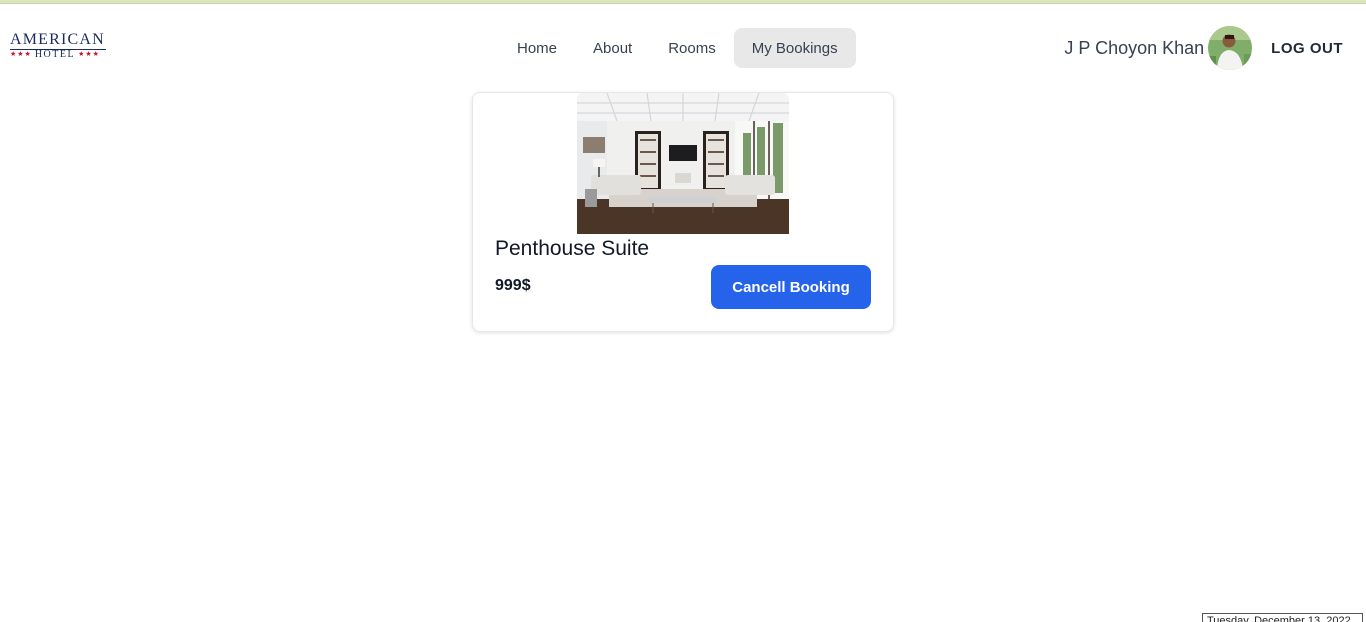 This screenshot has width=1366, height=622. What do you see at coordinates (1282, 617) in the screenshot?
I see `date-tooltip: Tuesday, December 13, 2022` at bounding box center [1282, 617].